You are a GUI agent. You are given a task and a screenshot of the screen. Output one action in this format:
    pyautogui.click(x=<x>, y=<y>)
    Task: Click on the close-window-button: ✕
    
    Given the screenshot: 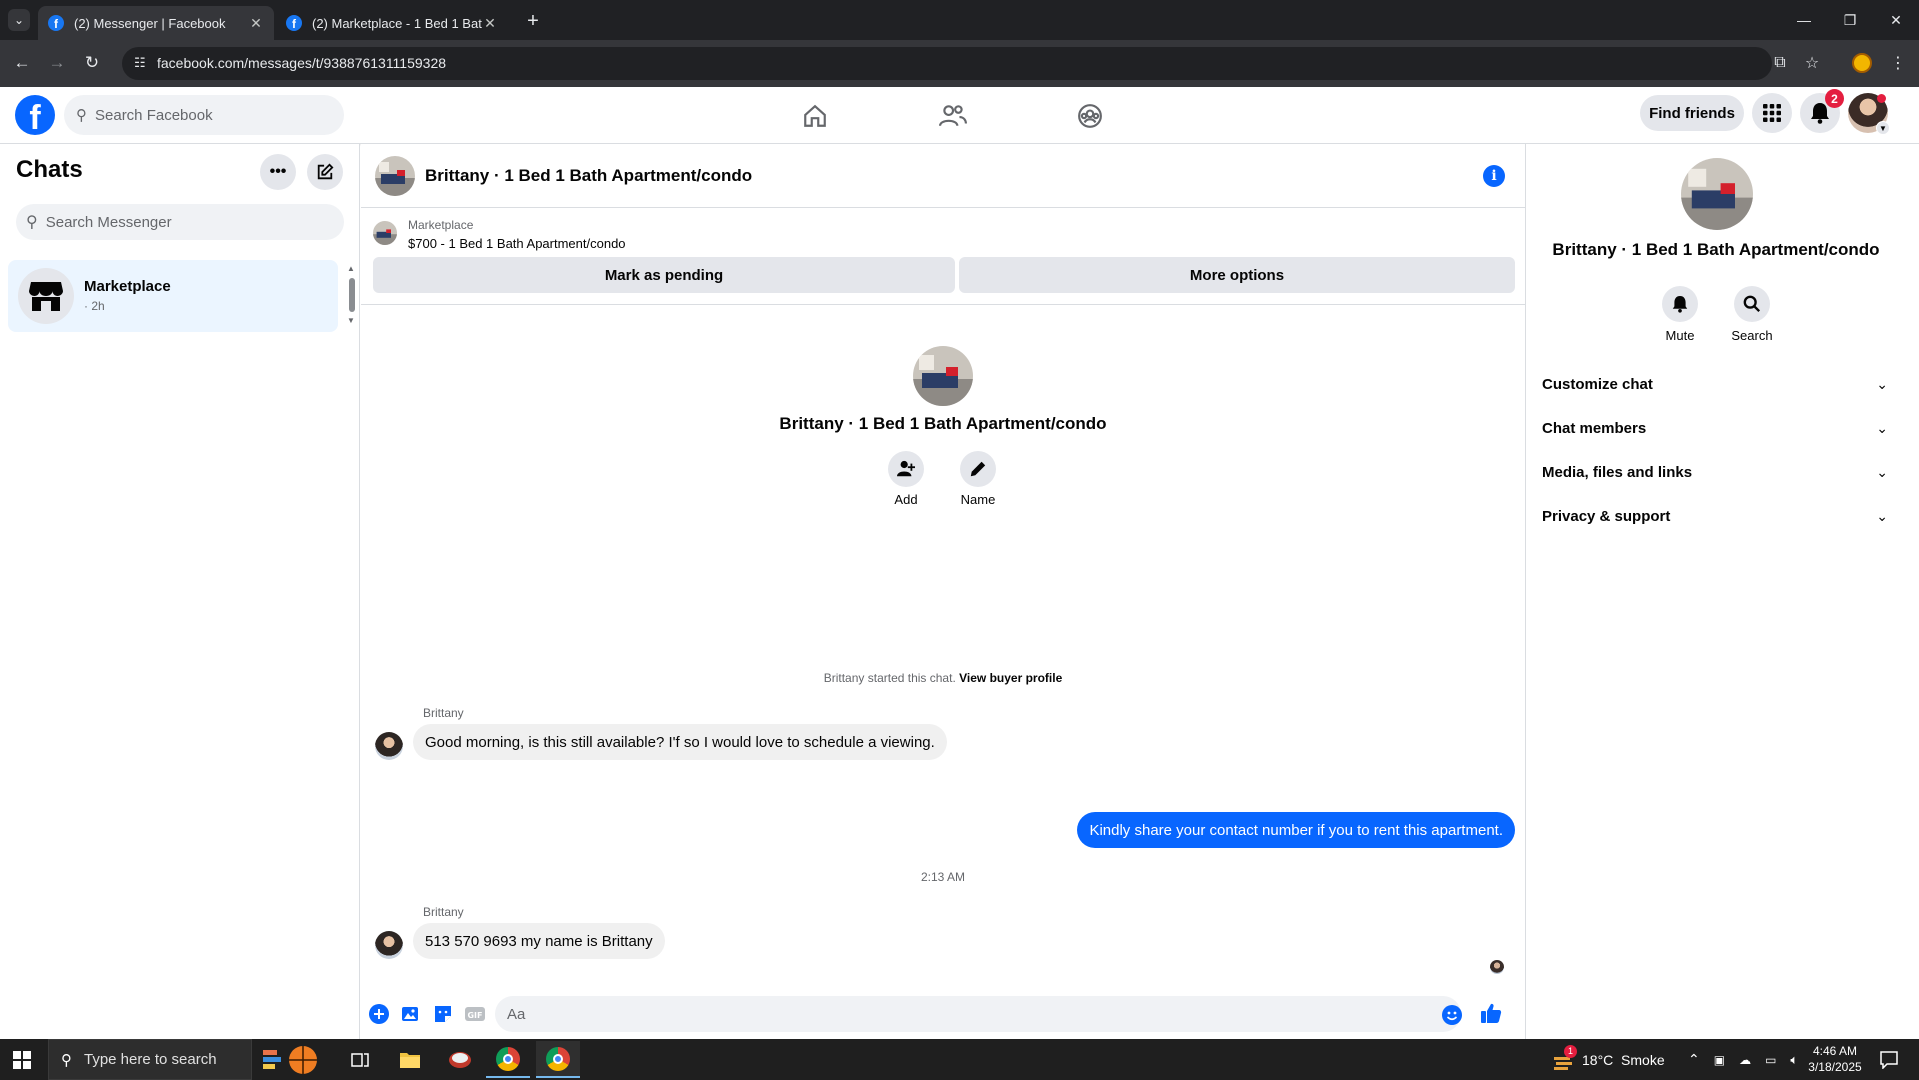 What is the action you would take?
    pyautogui.click(x=1896, y=20)
    